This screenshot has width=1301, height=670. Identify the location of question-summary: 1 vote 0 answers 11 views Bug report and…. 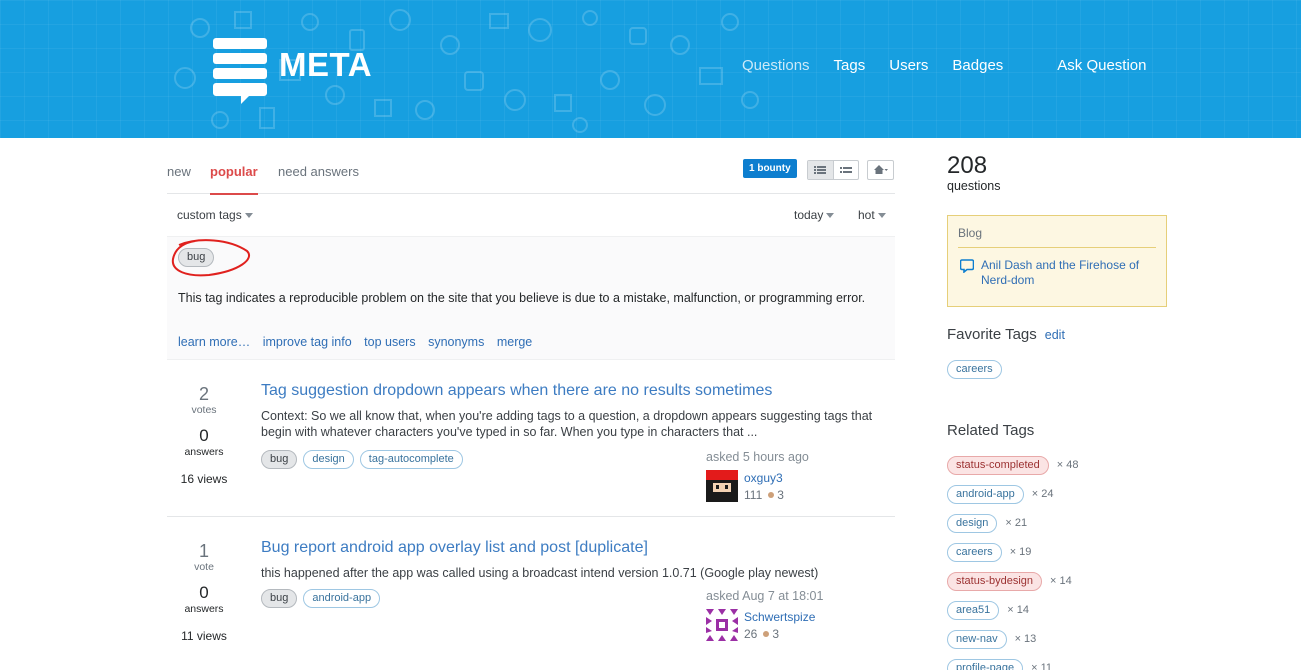
(531, 593).